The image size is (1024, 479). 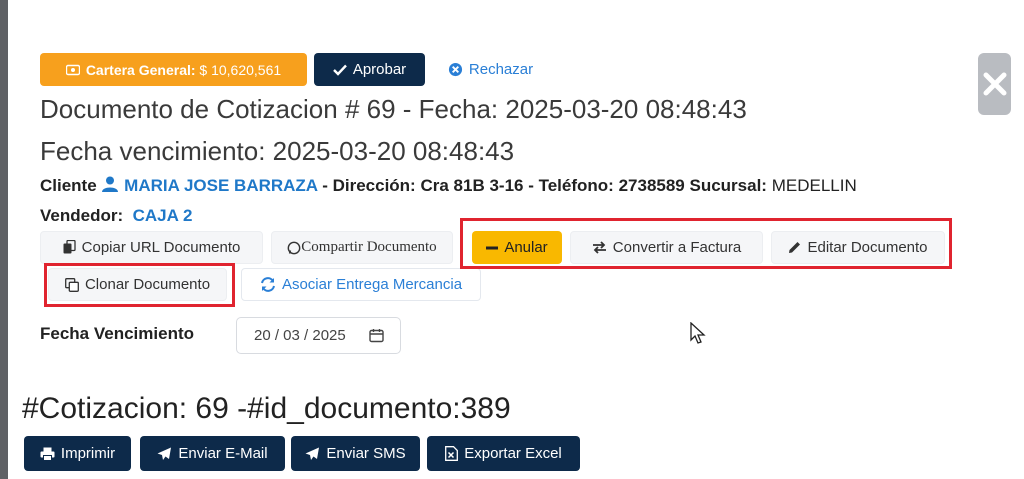 I want to click on highlight-clone-box, so click(x=139, y=285).